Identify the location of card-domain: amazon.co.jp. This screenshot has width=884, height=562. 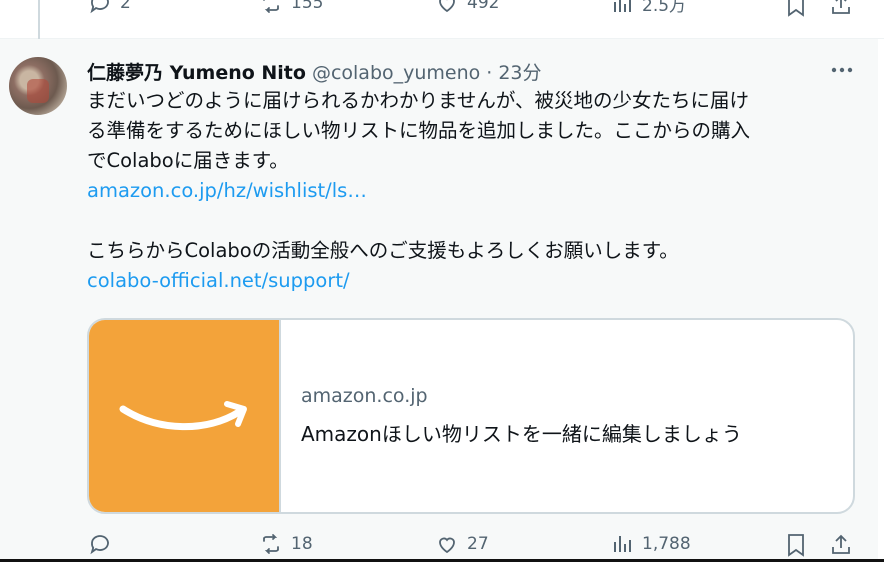
(364, 396).